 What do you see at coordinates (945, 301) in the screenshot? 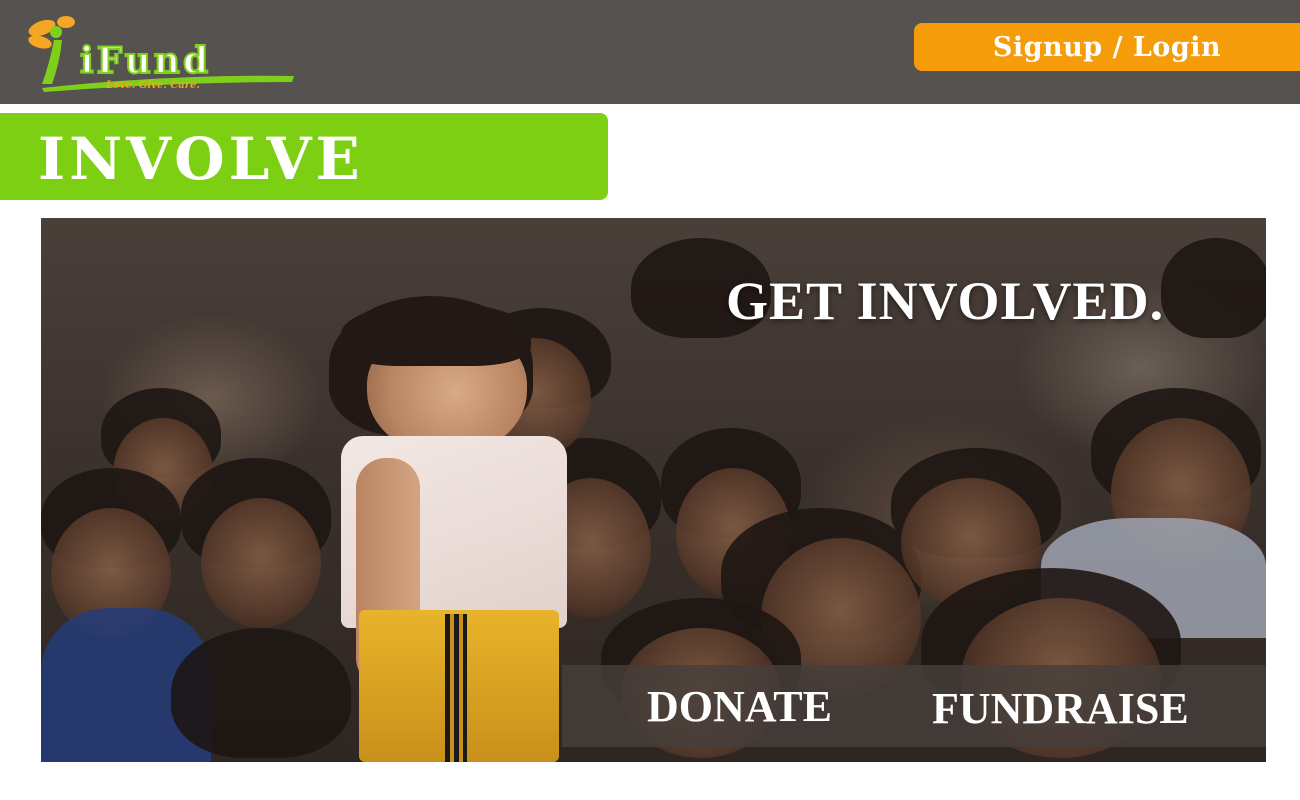
I see `hero-headline: GET INVOLVED.` at bounding box center [945, 301].